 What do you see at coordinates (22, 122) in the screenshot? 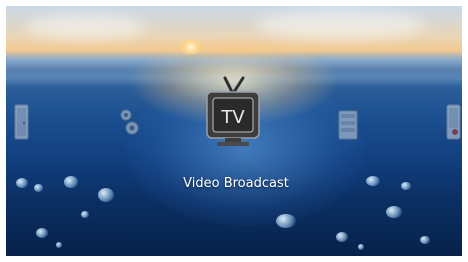
I see `door-icon` at bounding box center [22, 122].